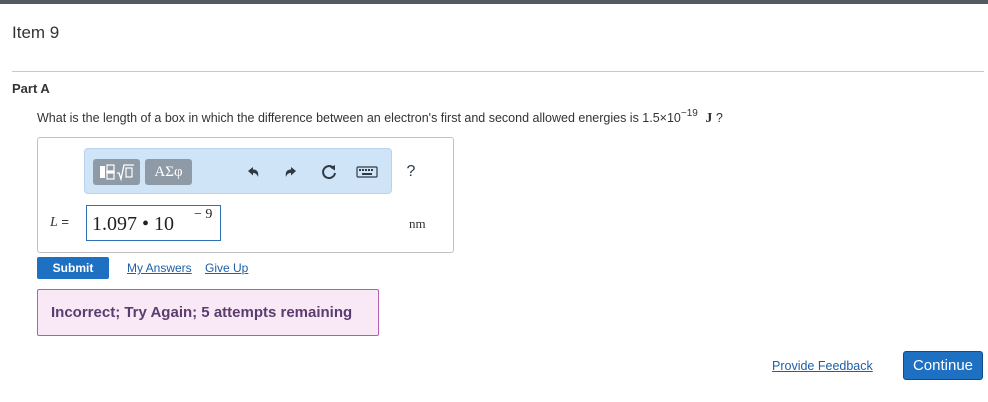  What do you see at coordinates (133, 224) in the screenshot?
I see `answer-value: 1.097 • 10` at bounding box center [133, 224].